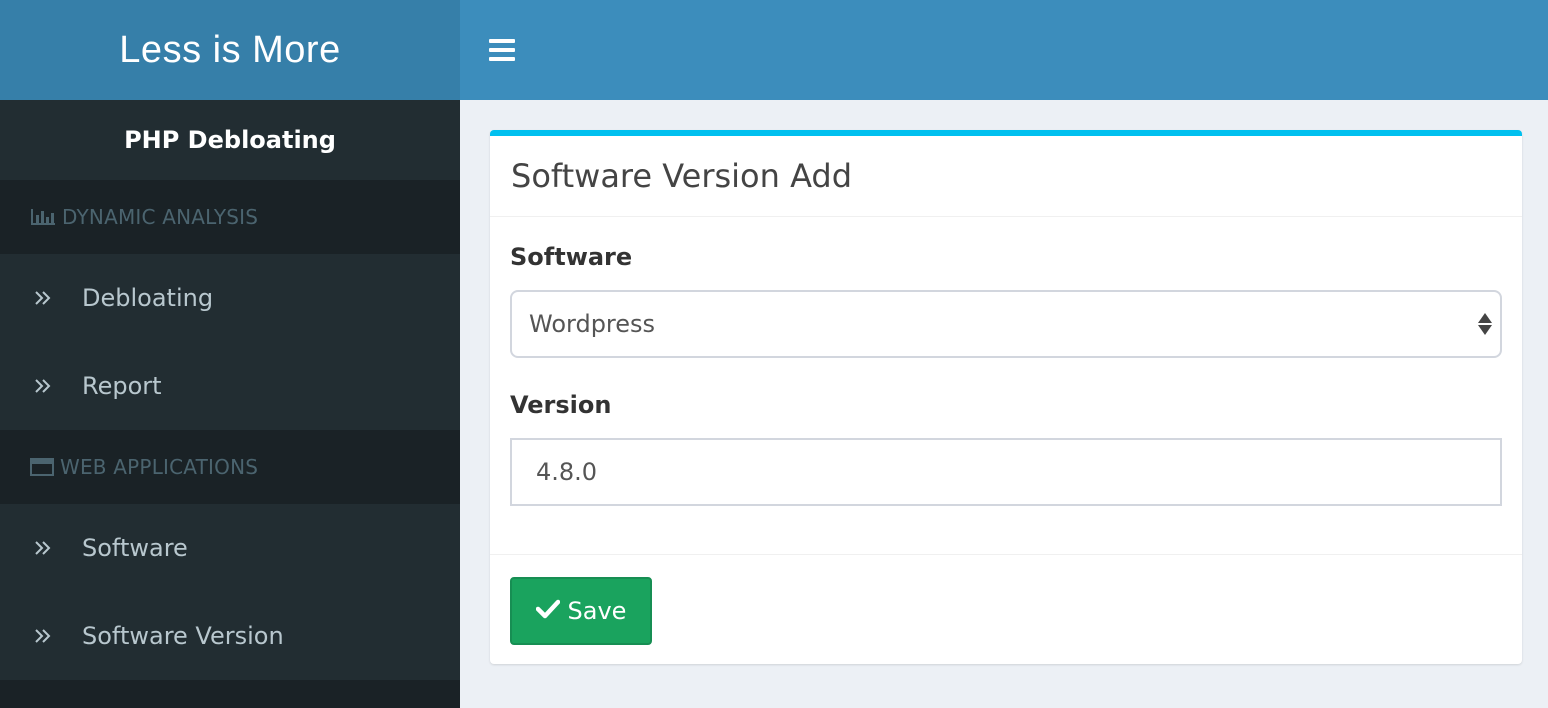 The height and width of the screenshot is (708, 1548). Describe the element at coordinates (1006, 176) in the screenshot. I see `box-header: Software Version Add` at that location.